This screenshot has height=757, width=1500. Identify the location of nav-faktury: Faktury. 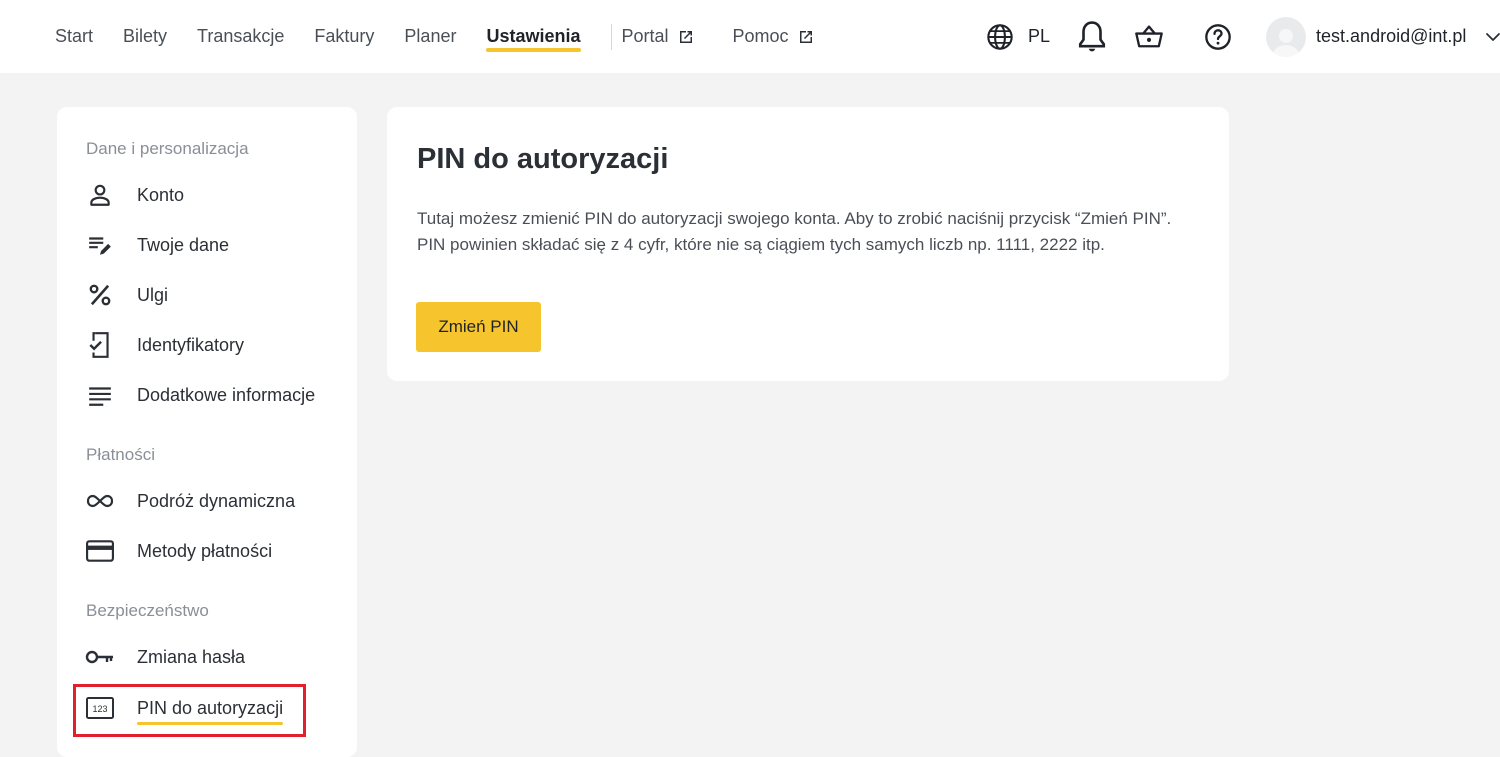
(344, 36).